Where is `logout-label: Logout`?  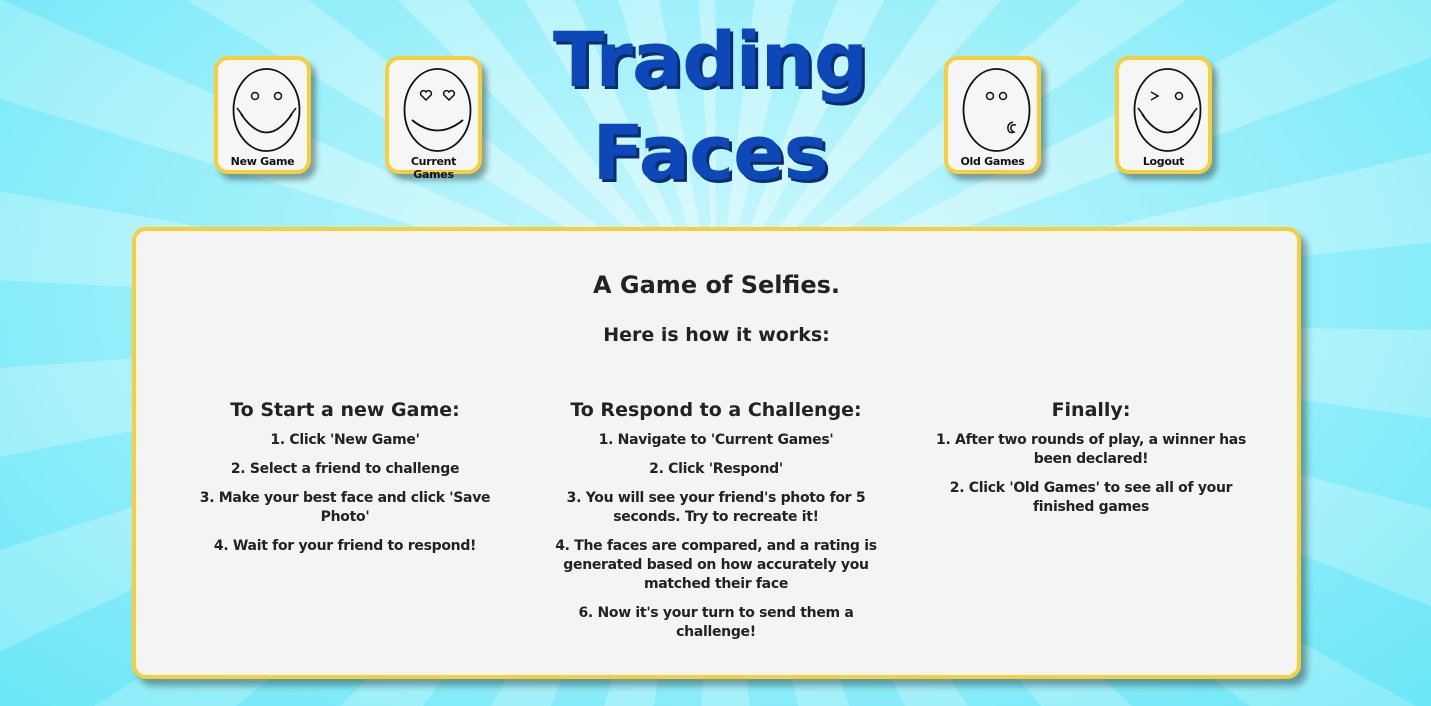
logout-label: Logout is located at coordinates (1163, 161).